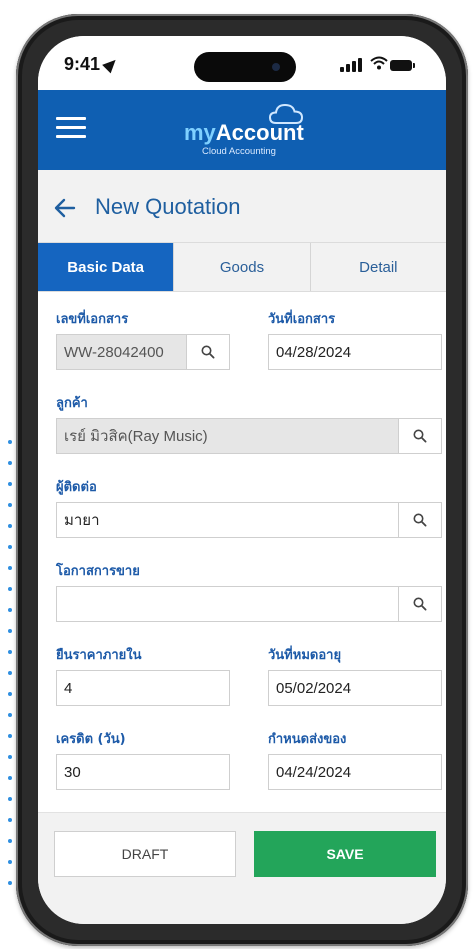 The width and height of the screenshot is (474, 949). Describe the element at coordinates (307, 739) in the screenshot. I see `delivery-date-label: กำหนดส่งของ` at that location.